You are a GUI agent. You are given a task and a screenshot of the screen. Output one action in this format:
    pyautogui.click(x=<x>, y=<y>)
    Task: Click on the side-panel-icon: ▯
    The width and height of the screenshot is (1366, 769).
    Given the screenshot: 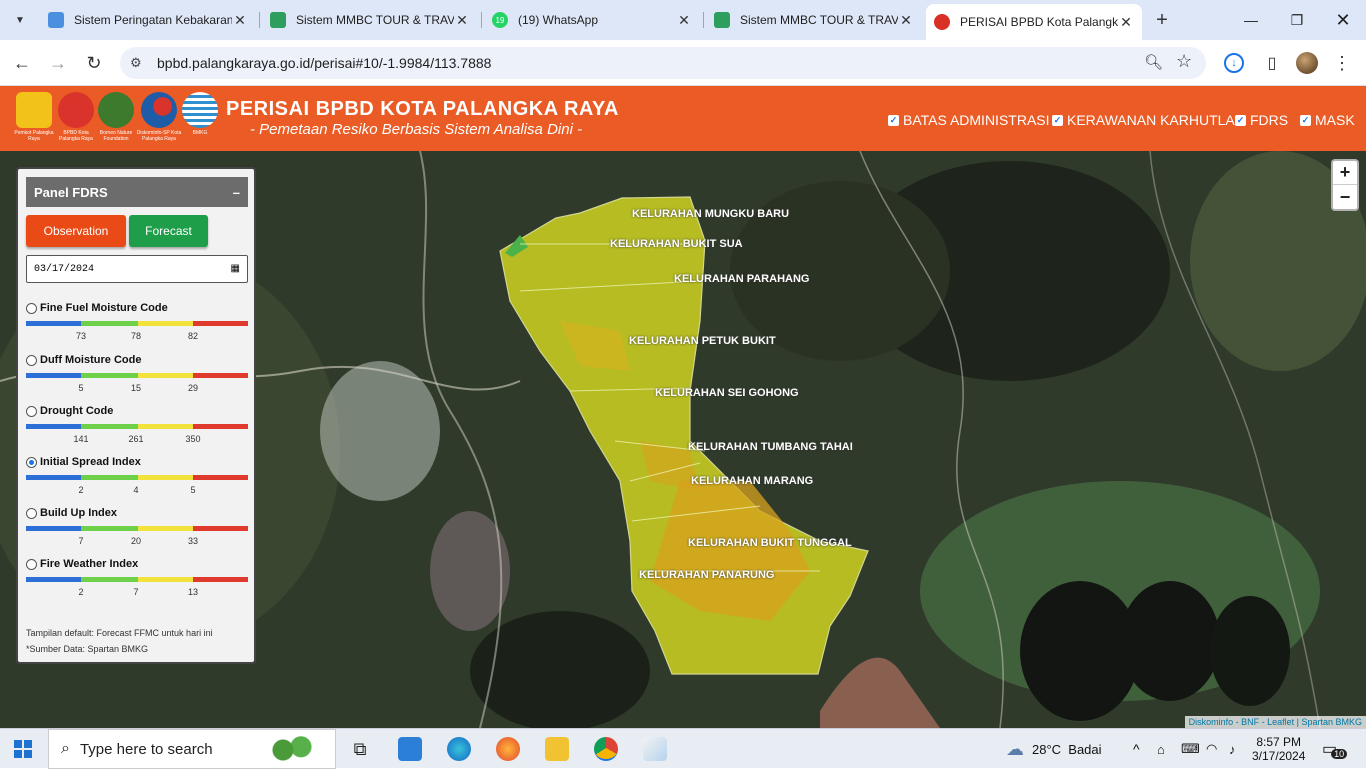 What is the action you would take?
    pyautogui.click(x=1272, y=63)
    